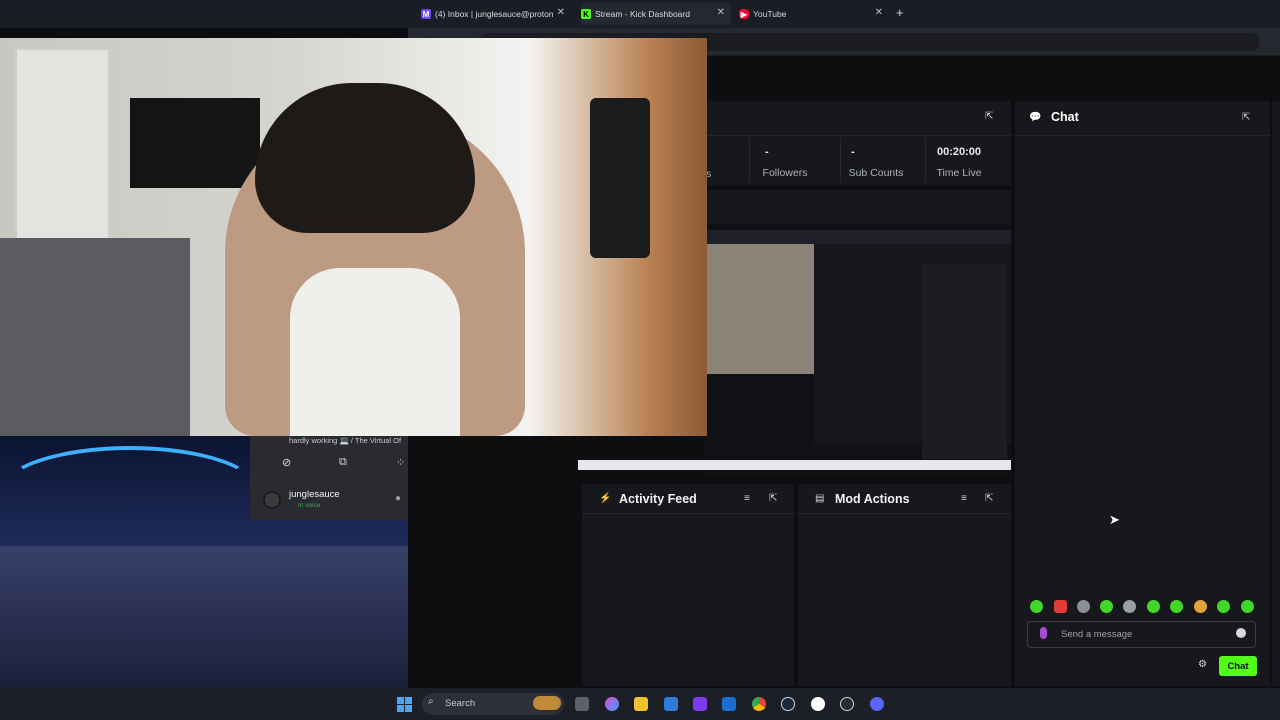 This screenshot has height=720, width=1280. Describe the element at coordinates (820, 498) in the screenshot. I see `document-icon: ▤` at that location.